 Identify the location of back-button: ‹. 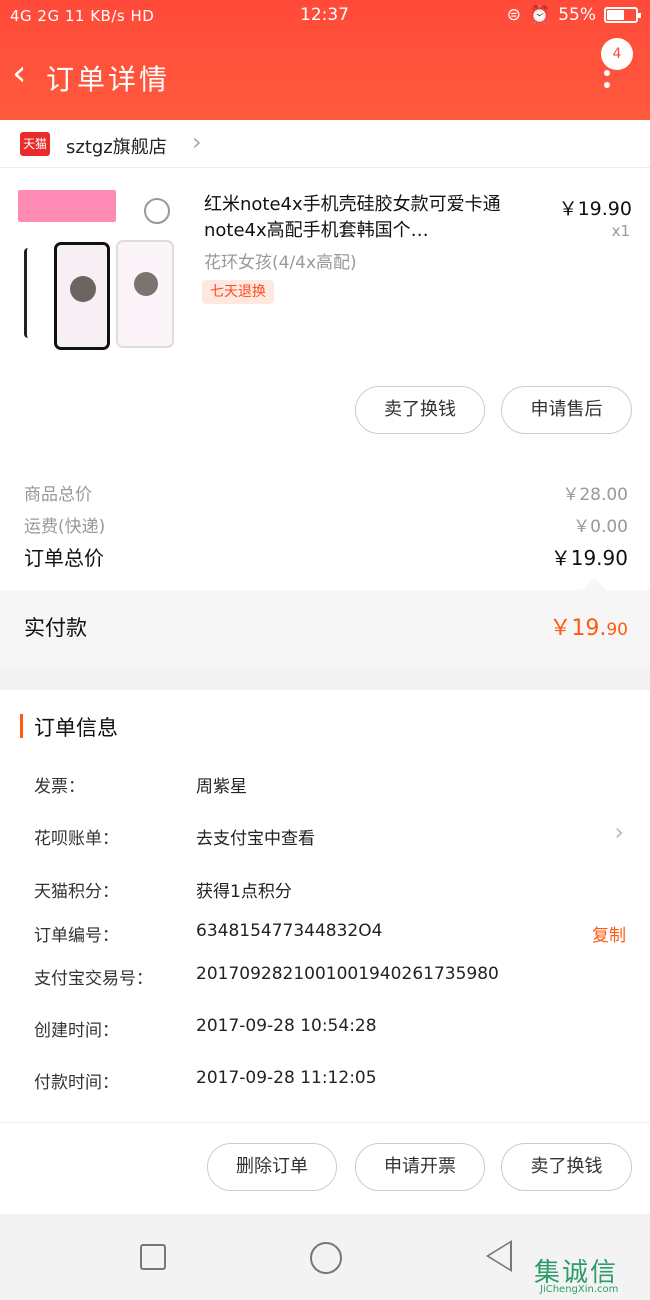
(19, 74).